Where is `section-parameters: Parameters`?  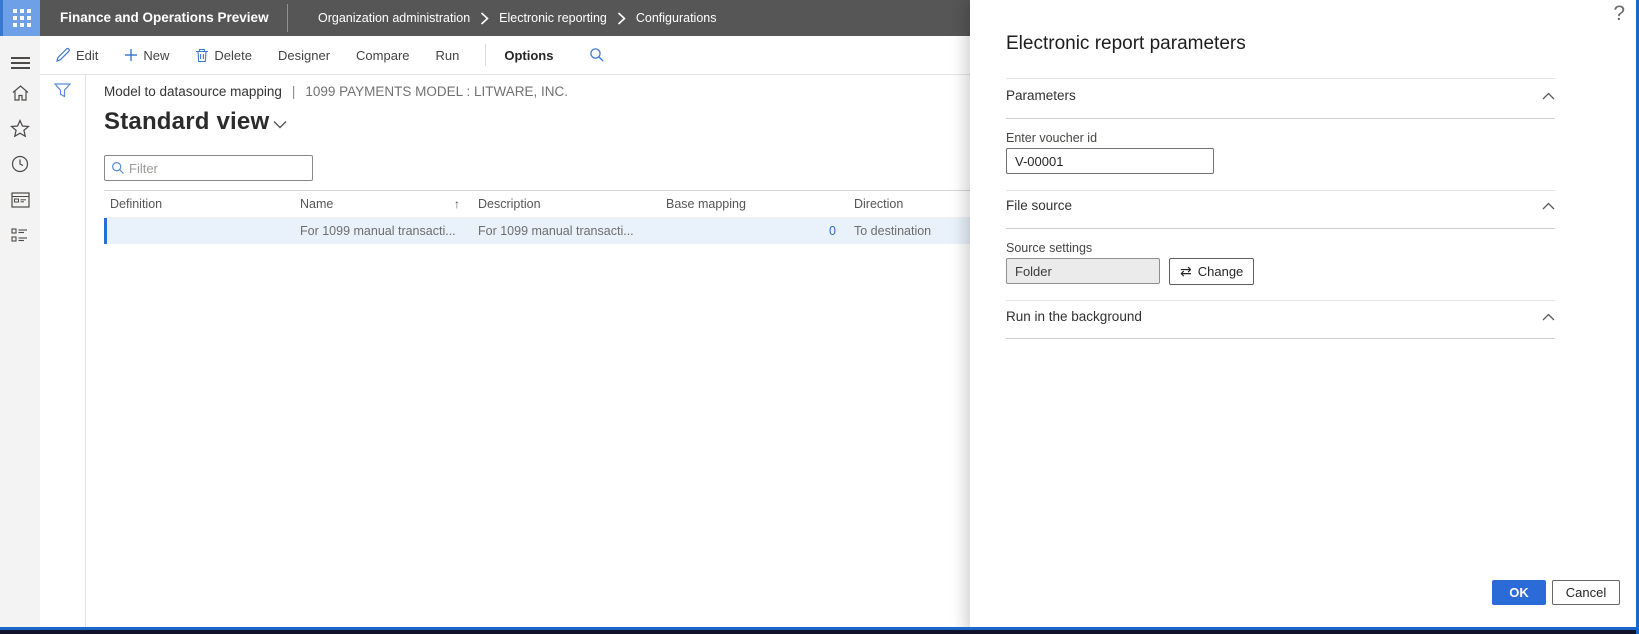
section-parameters: Parameters is located at coordinates (1280, 95).